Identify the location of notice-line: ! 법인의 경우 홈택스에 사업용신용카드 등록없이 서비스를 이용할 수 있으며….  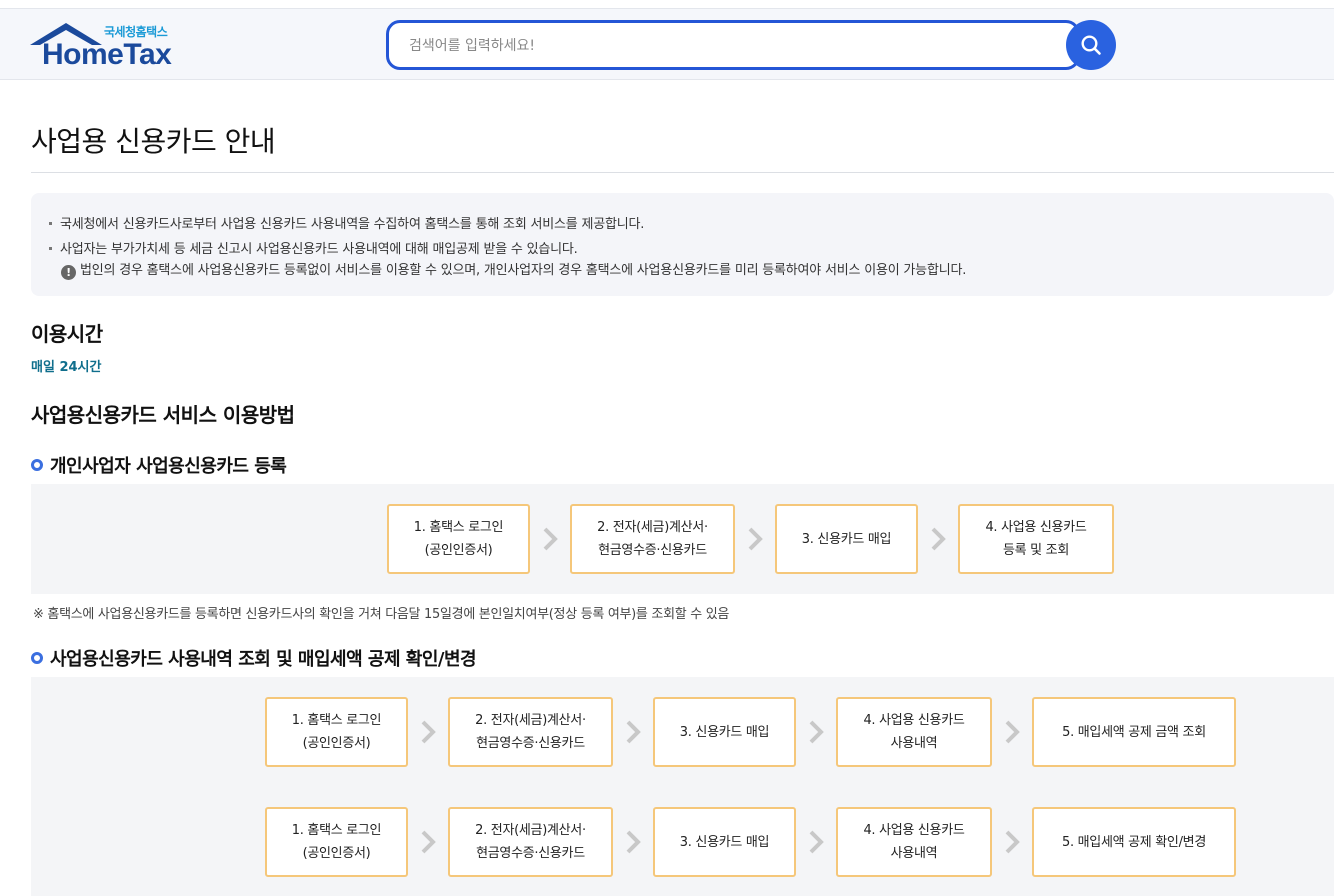
(513, 269).